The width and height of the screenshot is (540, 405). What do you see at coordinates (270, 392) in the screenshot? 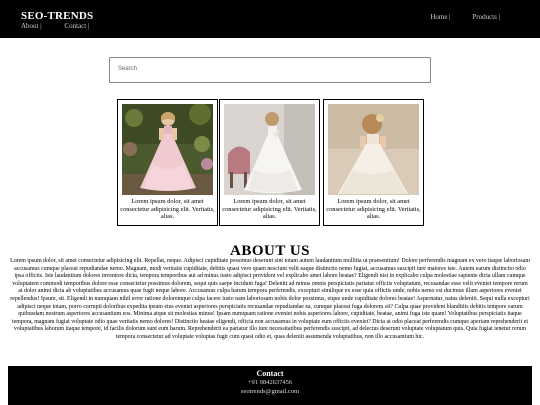
I see `footer-email: seotrends@gmail.com` at bounding box center [270, 392].